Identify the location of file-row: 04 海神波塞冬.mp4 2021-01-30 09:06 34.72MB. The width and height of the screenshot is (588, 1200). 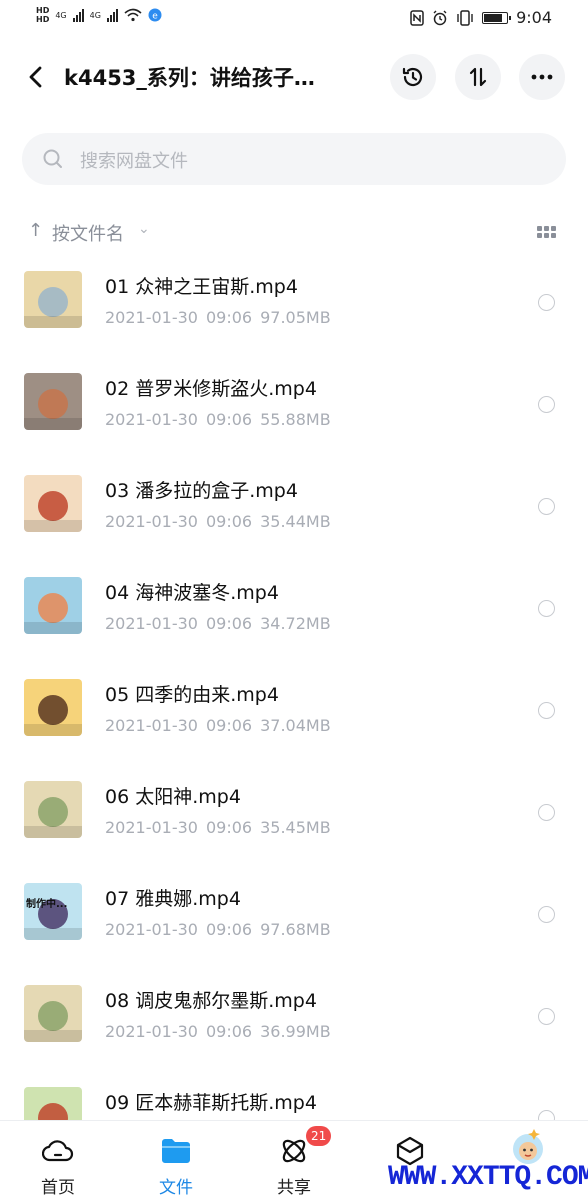
(294, 619).